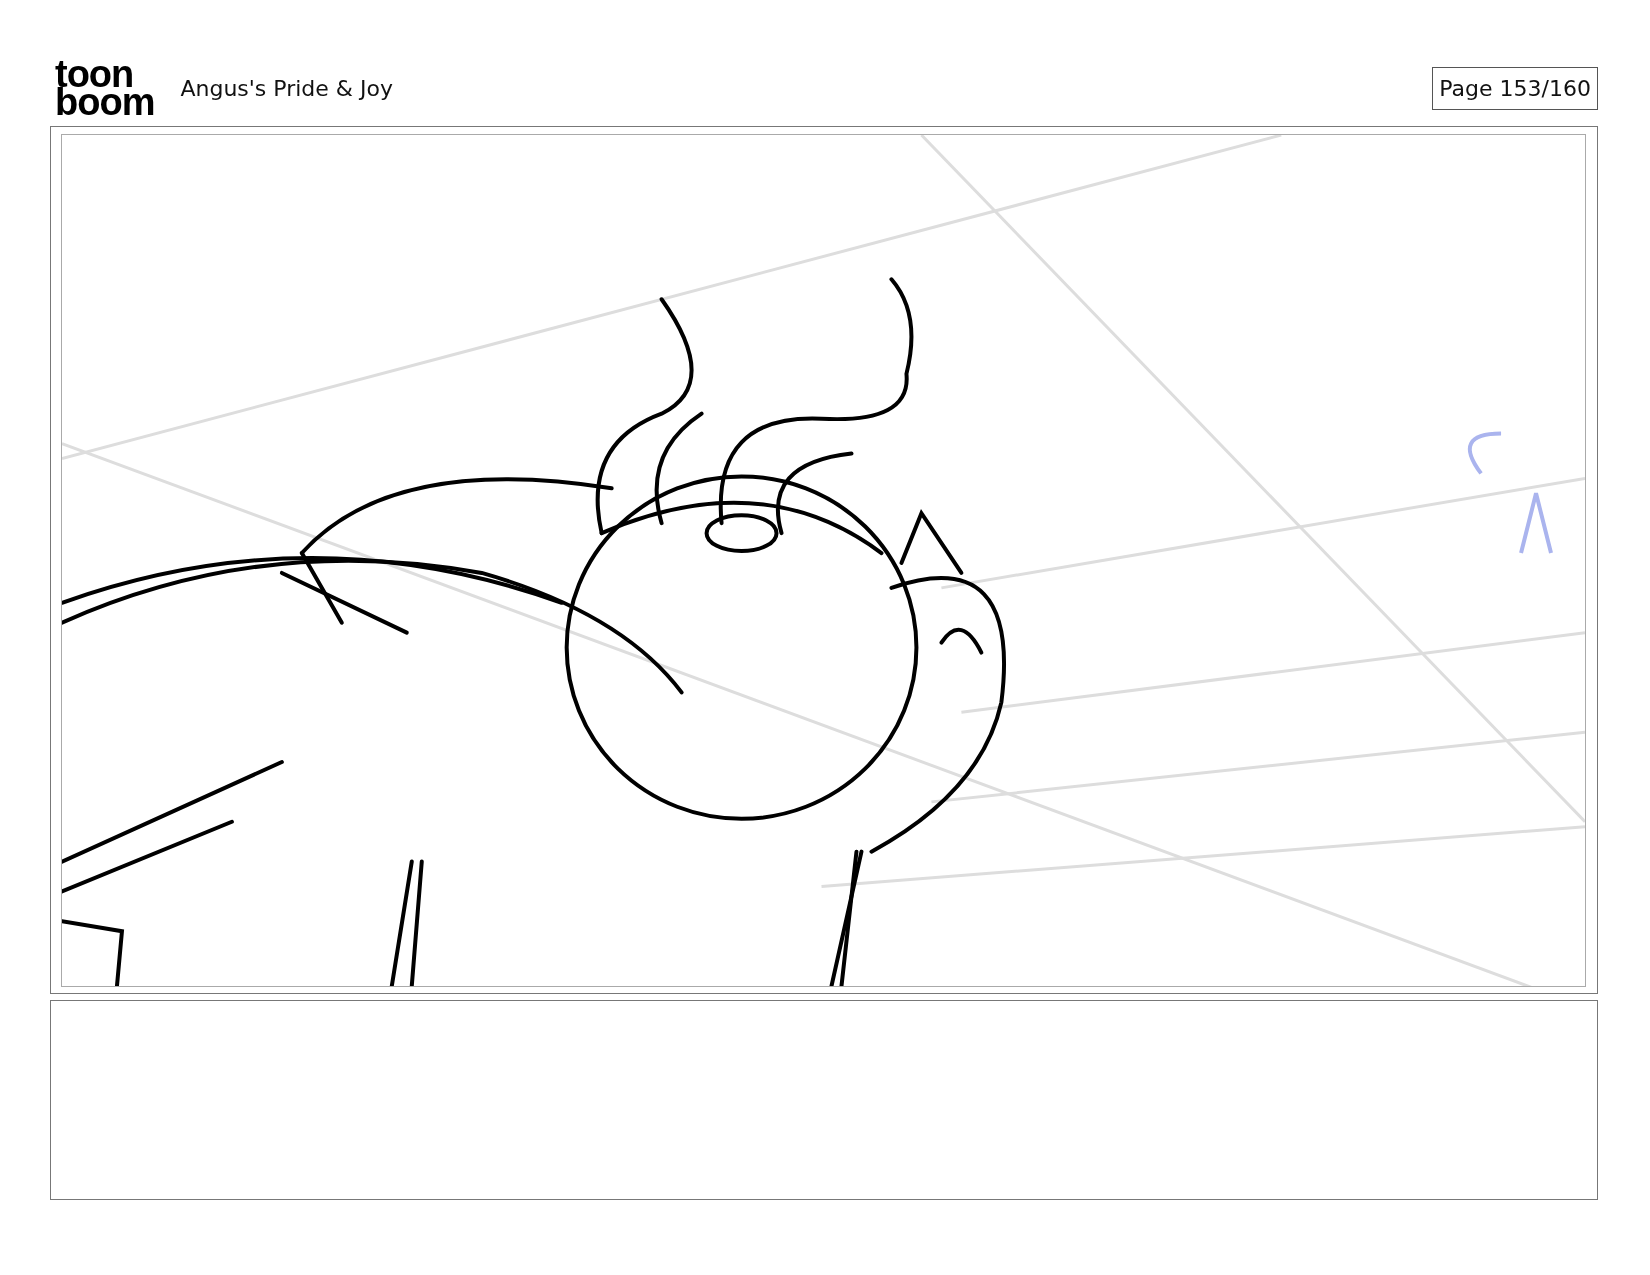 The width and height of the screenshot is (1650, 1275). Describe the element at coordinates (105, 88) in the screenshot. I see `logo: toon boom` at that location.